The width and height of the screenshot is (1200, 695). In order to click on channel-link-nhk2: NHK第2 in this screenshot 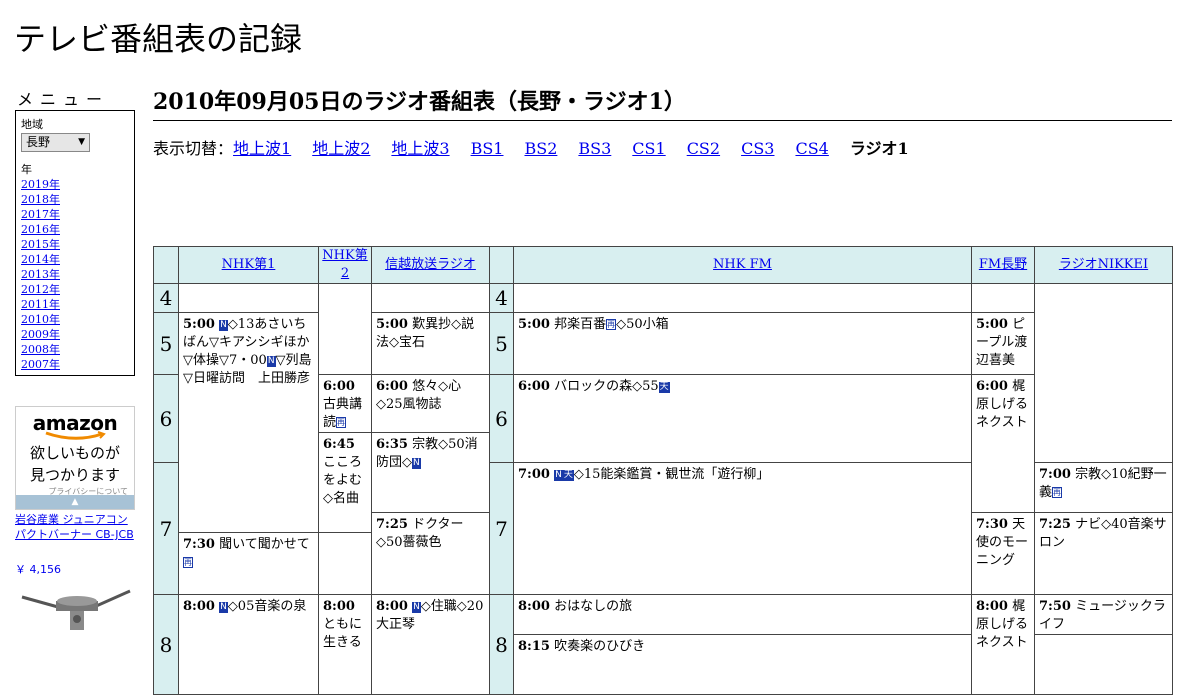, I will do `click(344, 264)`.